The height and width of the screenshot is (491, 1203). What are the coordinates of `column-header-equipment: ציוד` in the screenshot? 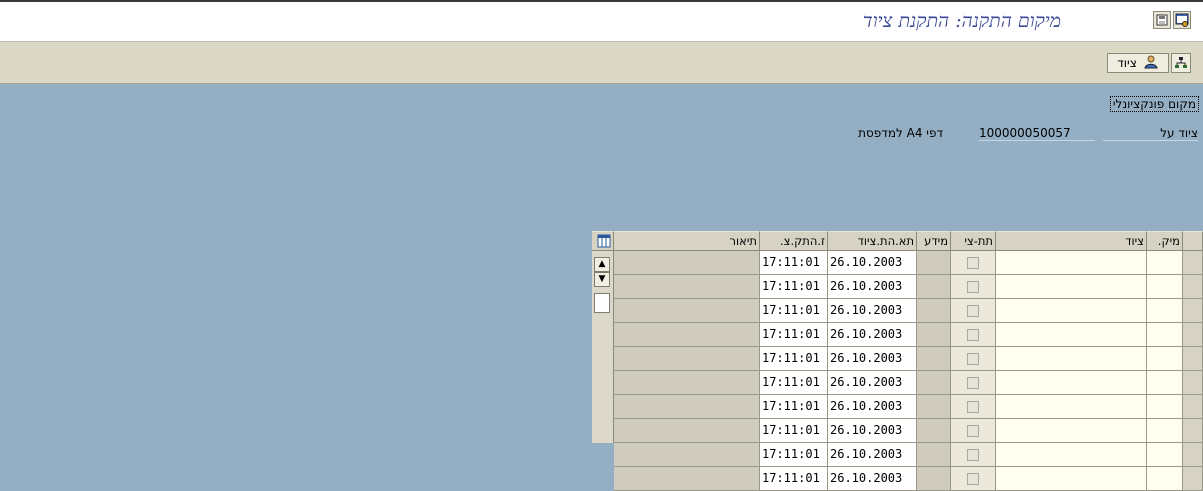 It's located at (1071, 241).